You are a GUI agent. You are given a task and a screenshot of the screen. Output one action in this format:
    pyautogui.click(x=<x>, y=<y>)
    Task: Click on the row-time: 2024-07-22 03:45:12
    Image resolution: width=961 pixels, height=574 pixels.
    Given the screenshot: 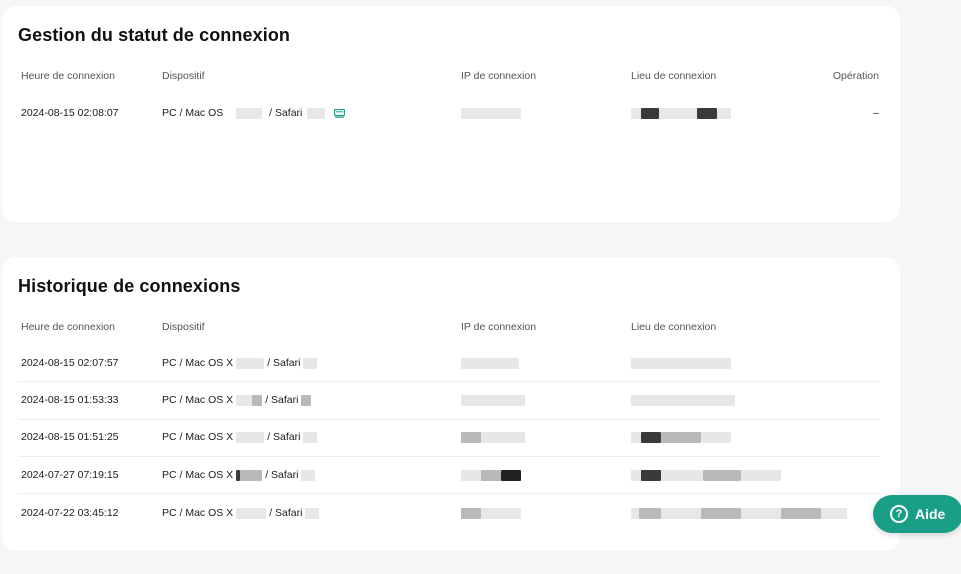 What is the action you would take?
    pyautogui.click(x=70, y=513)
    